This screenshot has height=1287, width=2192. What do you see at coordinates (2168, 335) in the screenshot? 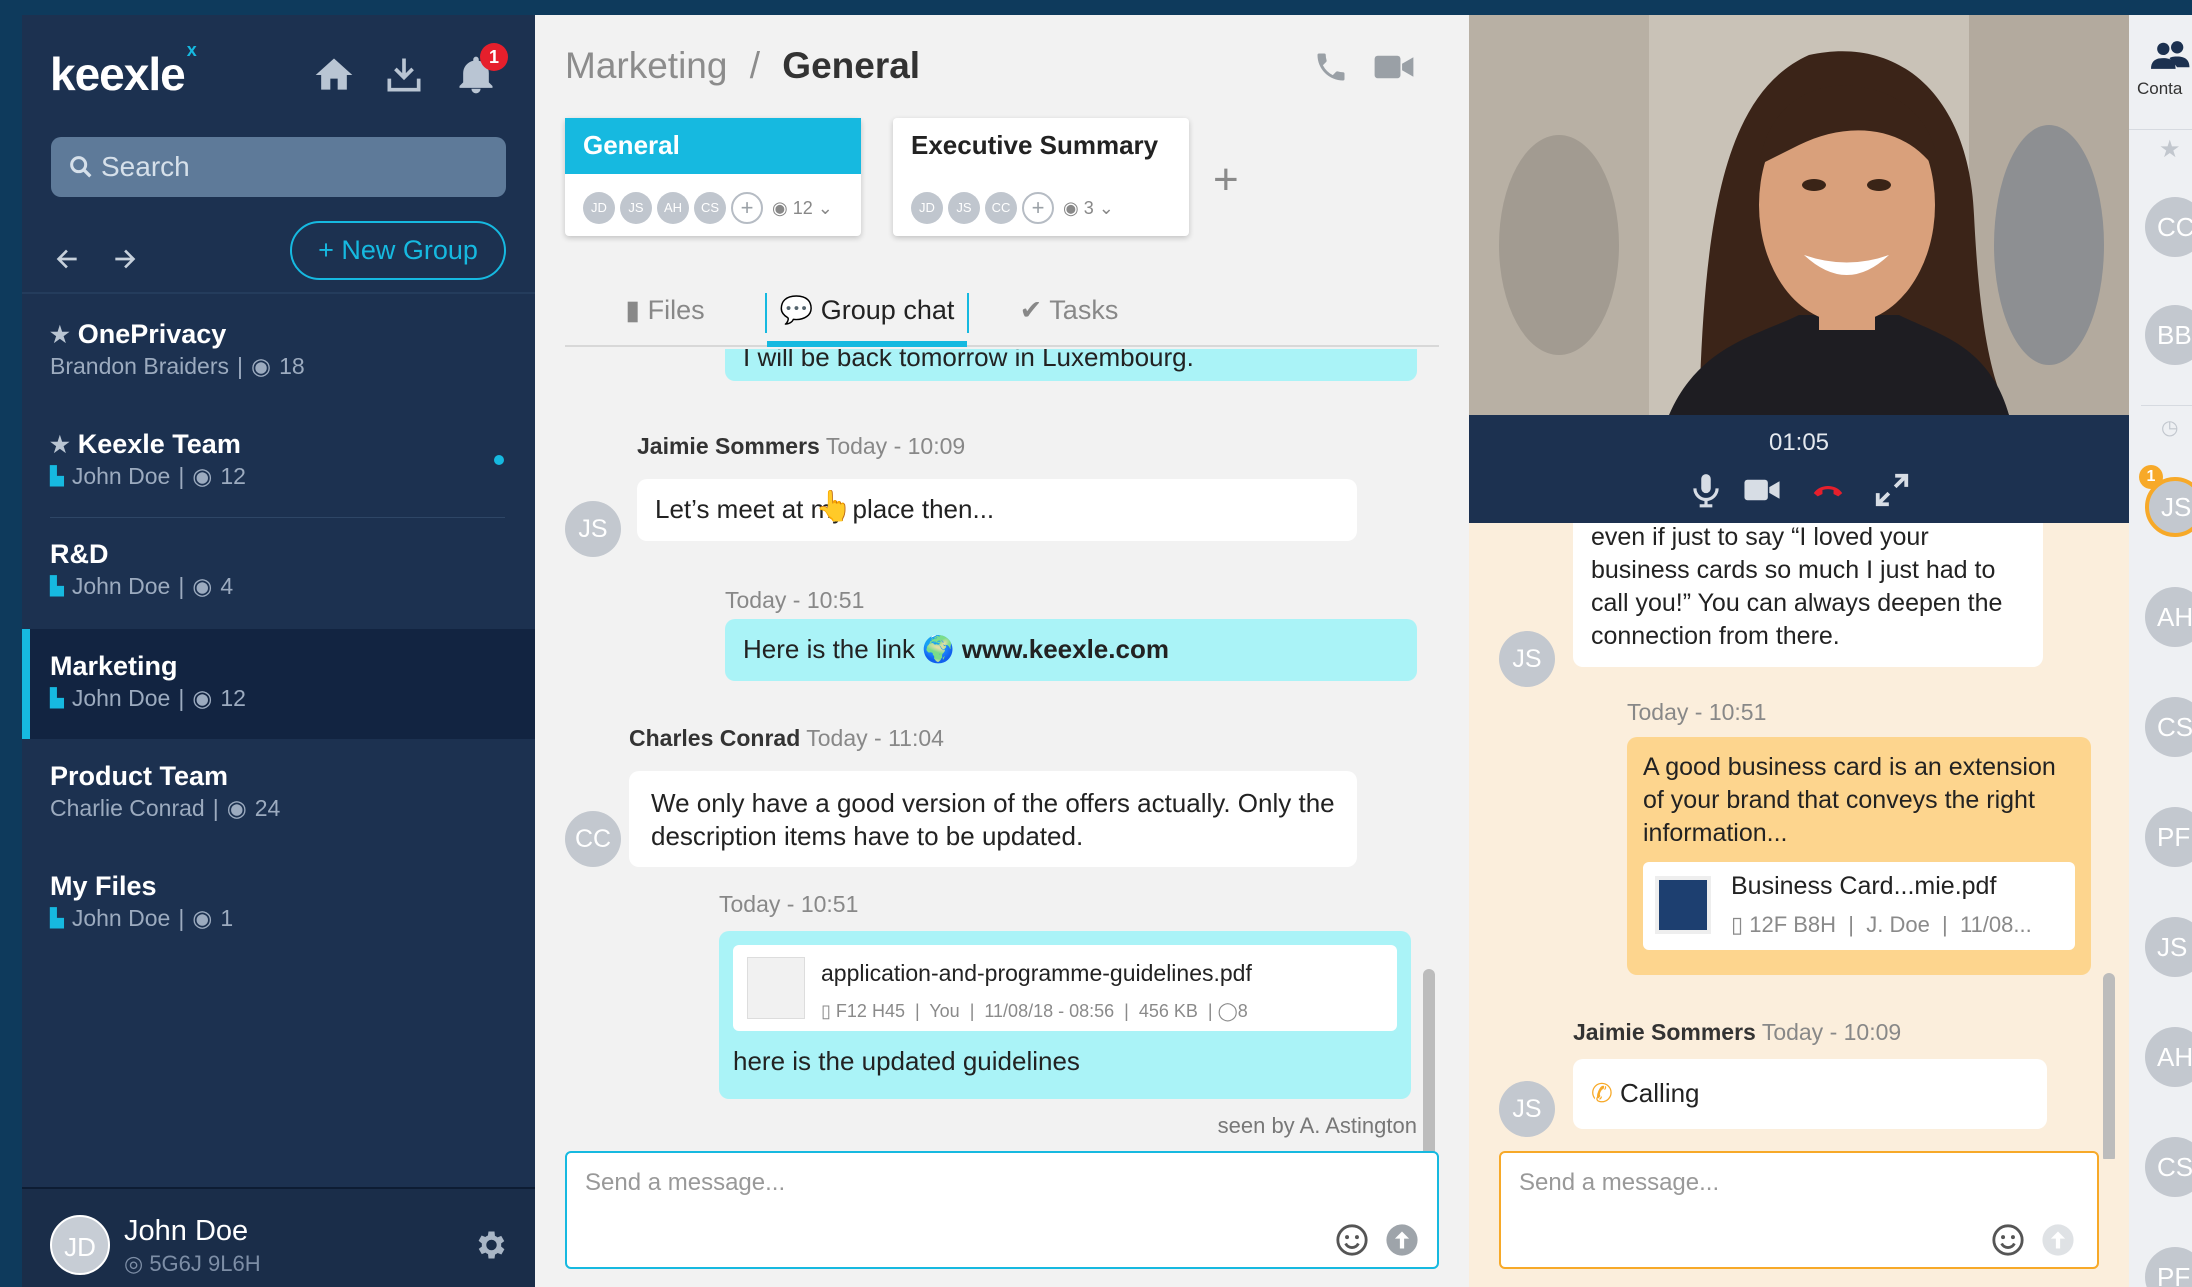
I see `contact-avatar: BB` at bounding box center [2168, 335].